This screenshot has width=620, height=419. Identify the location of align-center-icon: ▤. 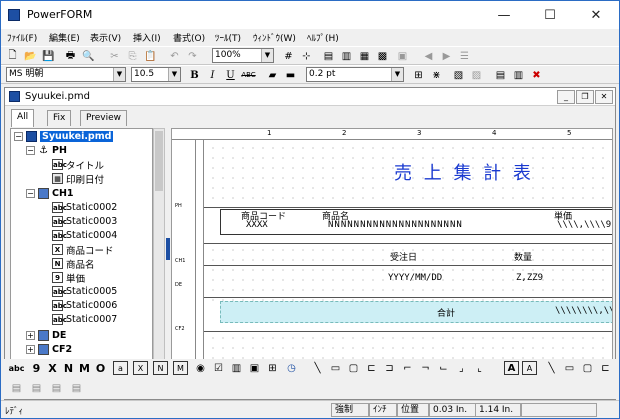
(36, 388).